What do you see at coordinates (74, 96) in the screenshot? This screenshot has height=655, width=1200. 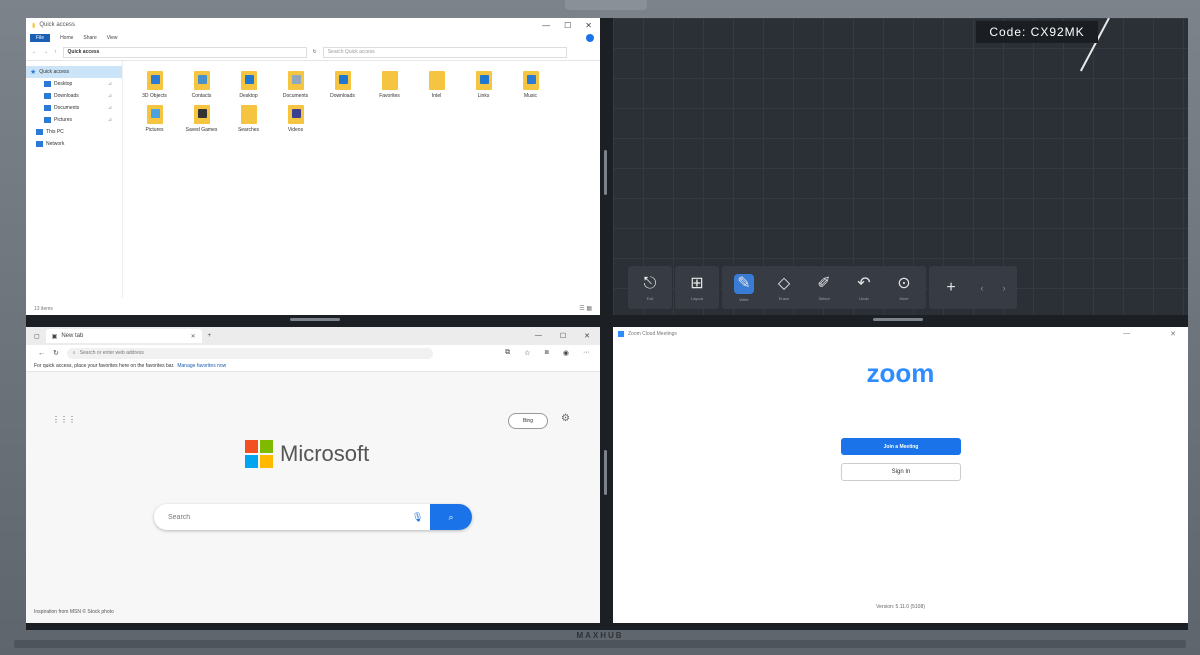 I see `nav-item: Downloads ⊿` at bounding box center [74, 96].